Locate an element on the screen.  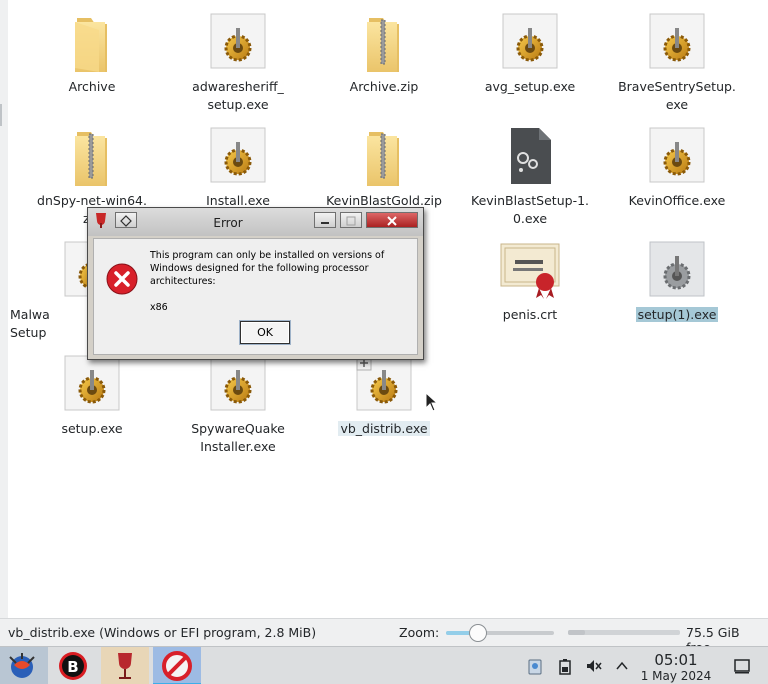
volume-muted-icon is located at coordinates (594, 666).